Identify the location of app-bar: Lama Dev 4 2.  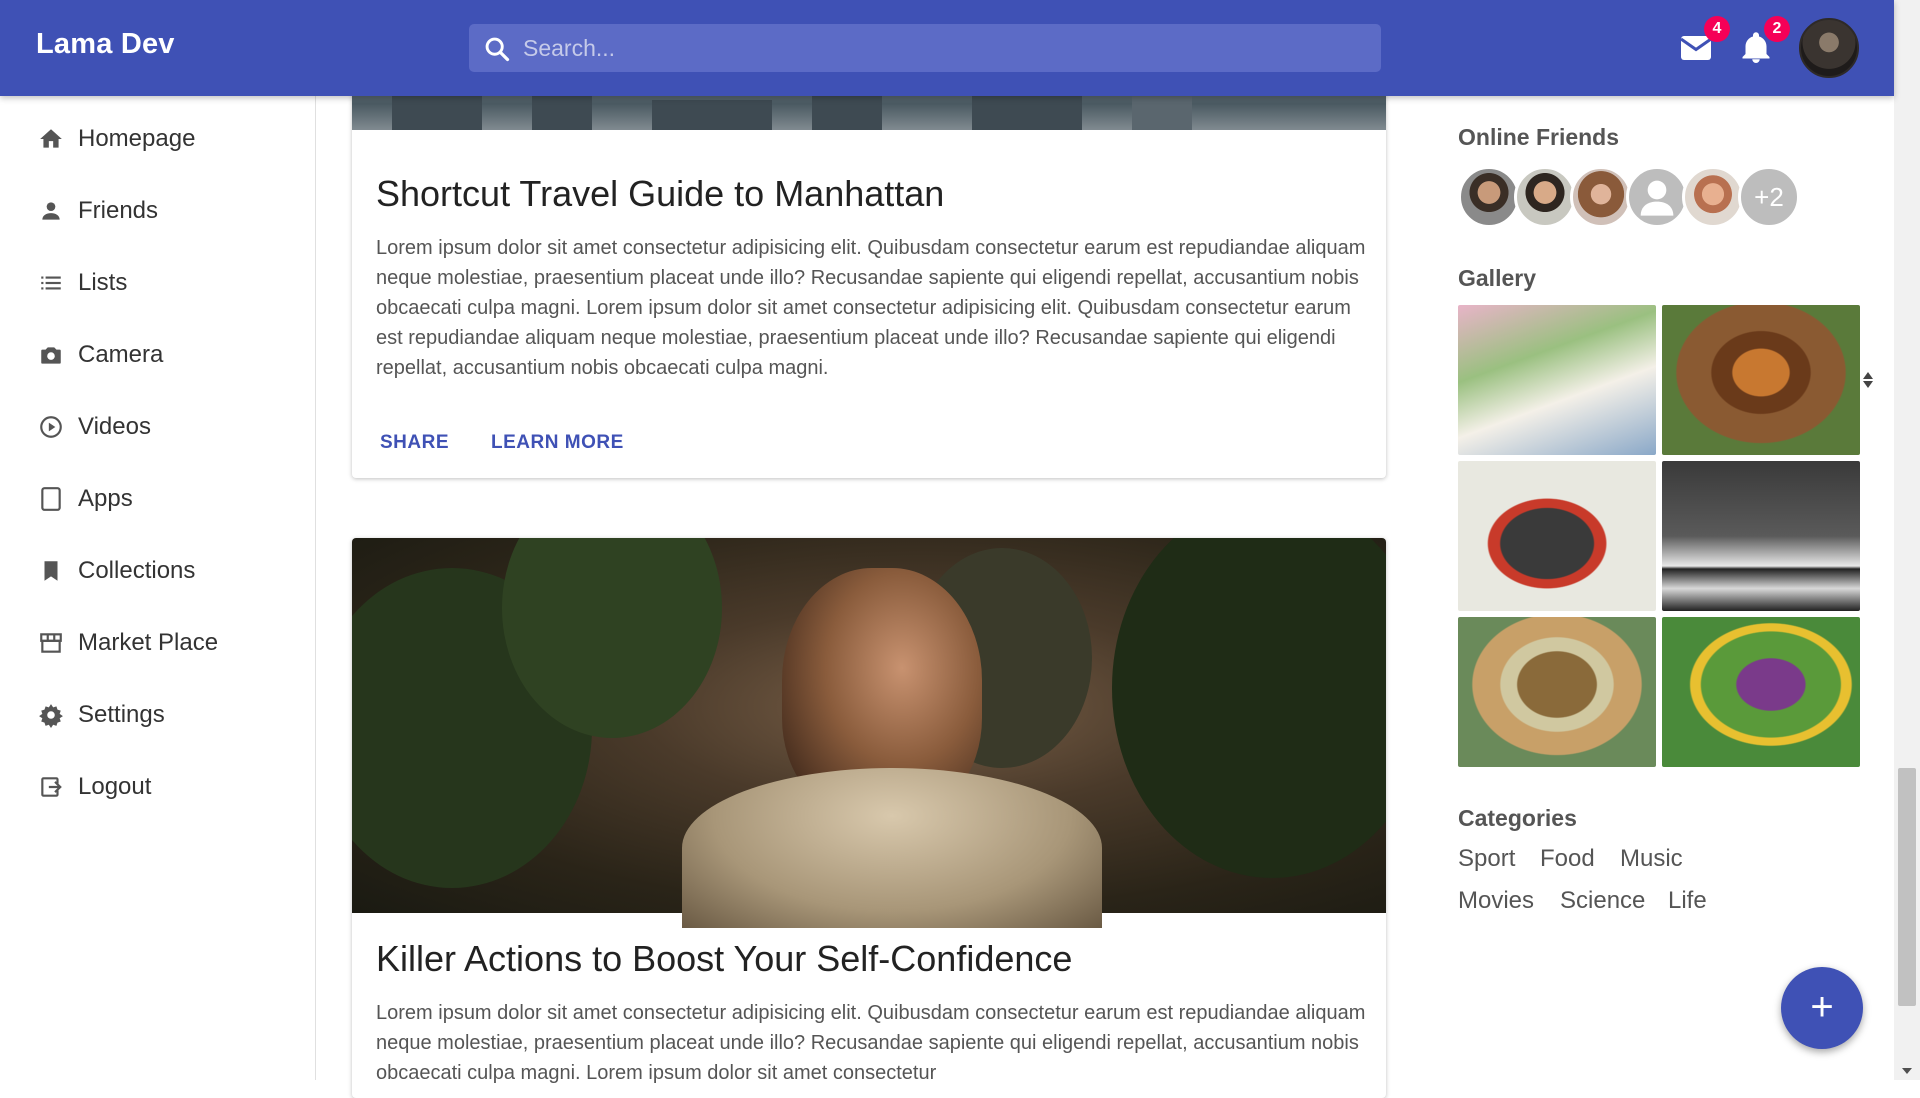
(947, 48).